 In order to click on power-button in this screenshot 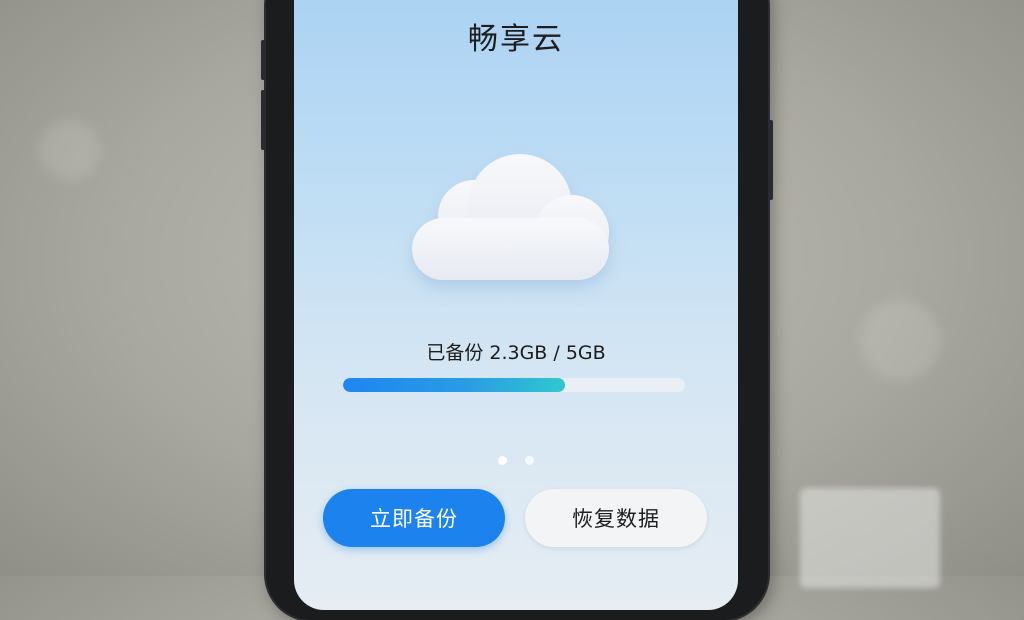, I will do `click(770, 160)`.